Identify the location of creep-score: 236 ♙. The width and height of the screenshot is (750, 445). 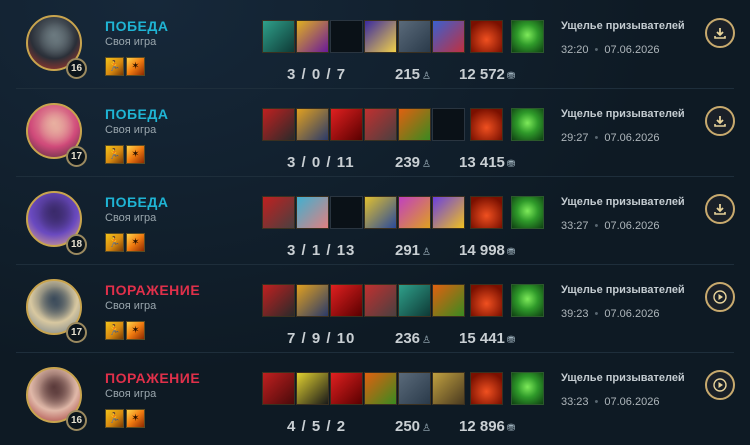
(413, 338).